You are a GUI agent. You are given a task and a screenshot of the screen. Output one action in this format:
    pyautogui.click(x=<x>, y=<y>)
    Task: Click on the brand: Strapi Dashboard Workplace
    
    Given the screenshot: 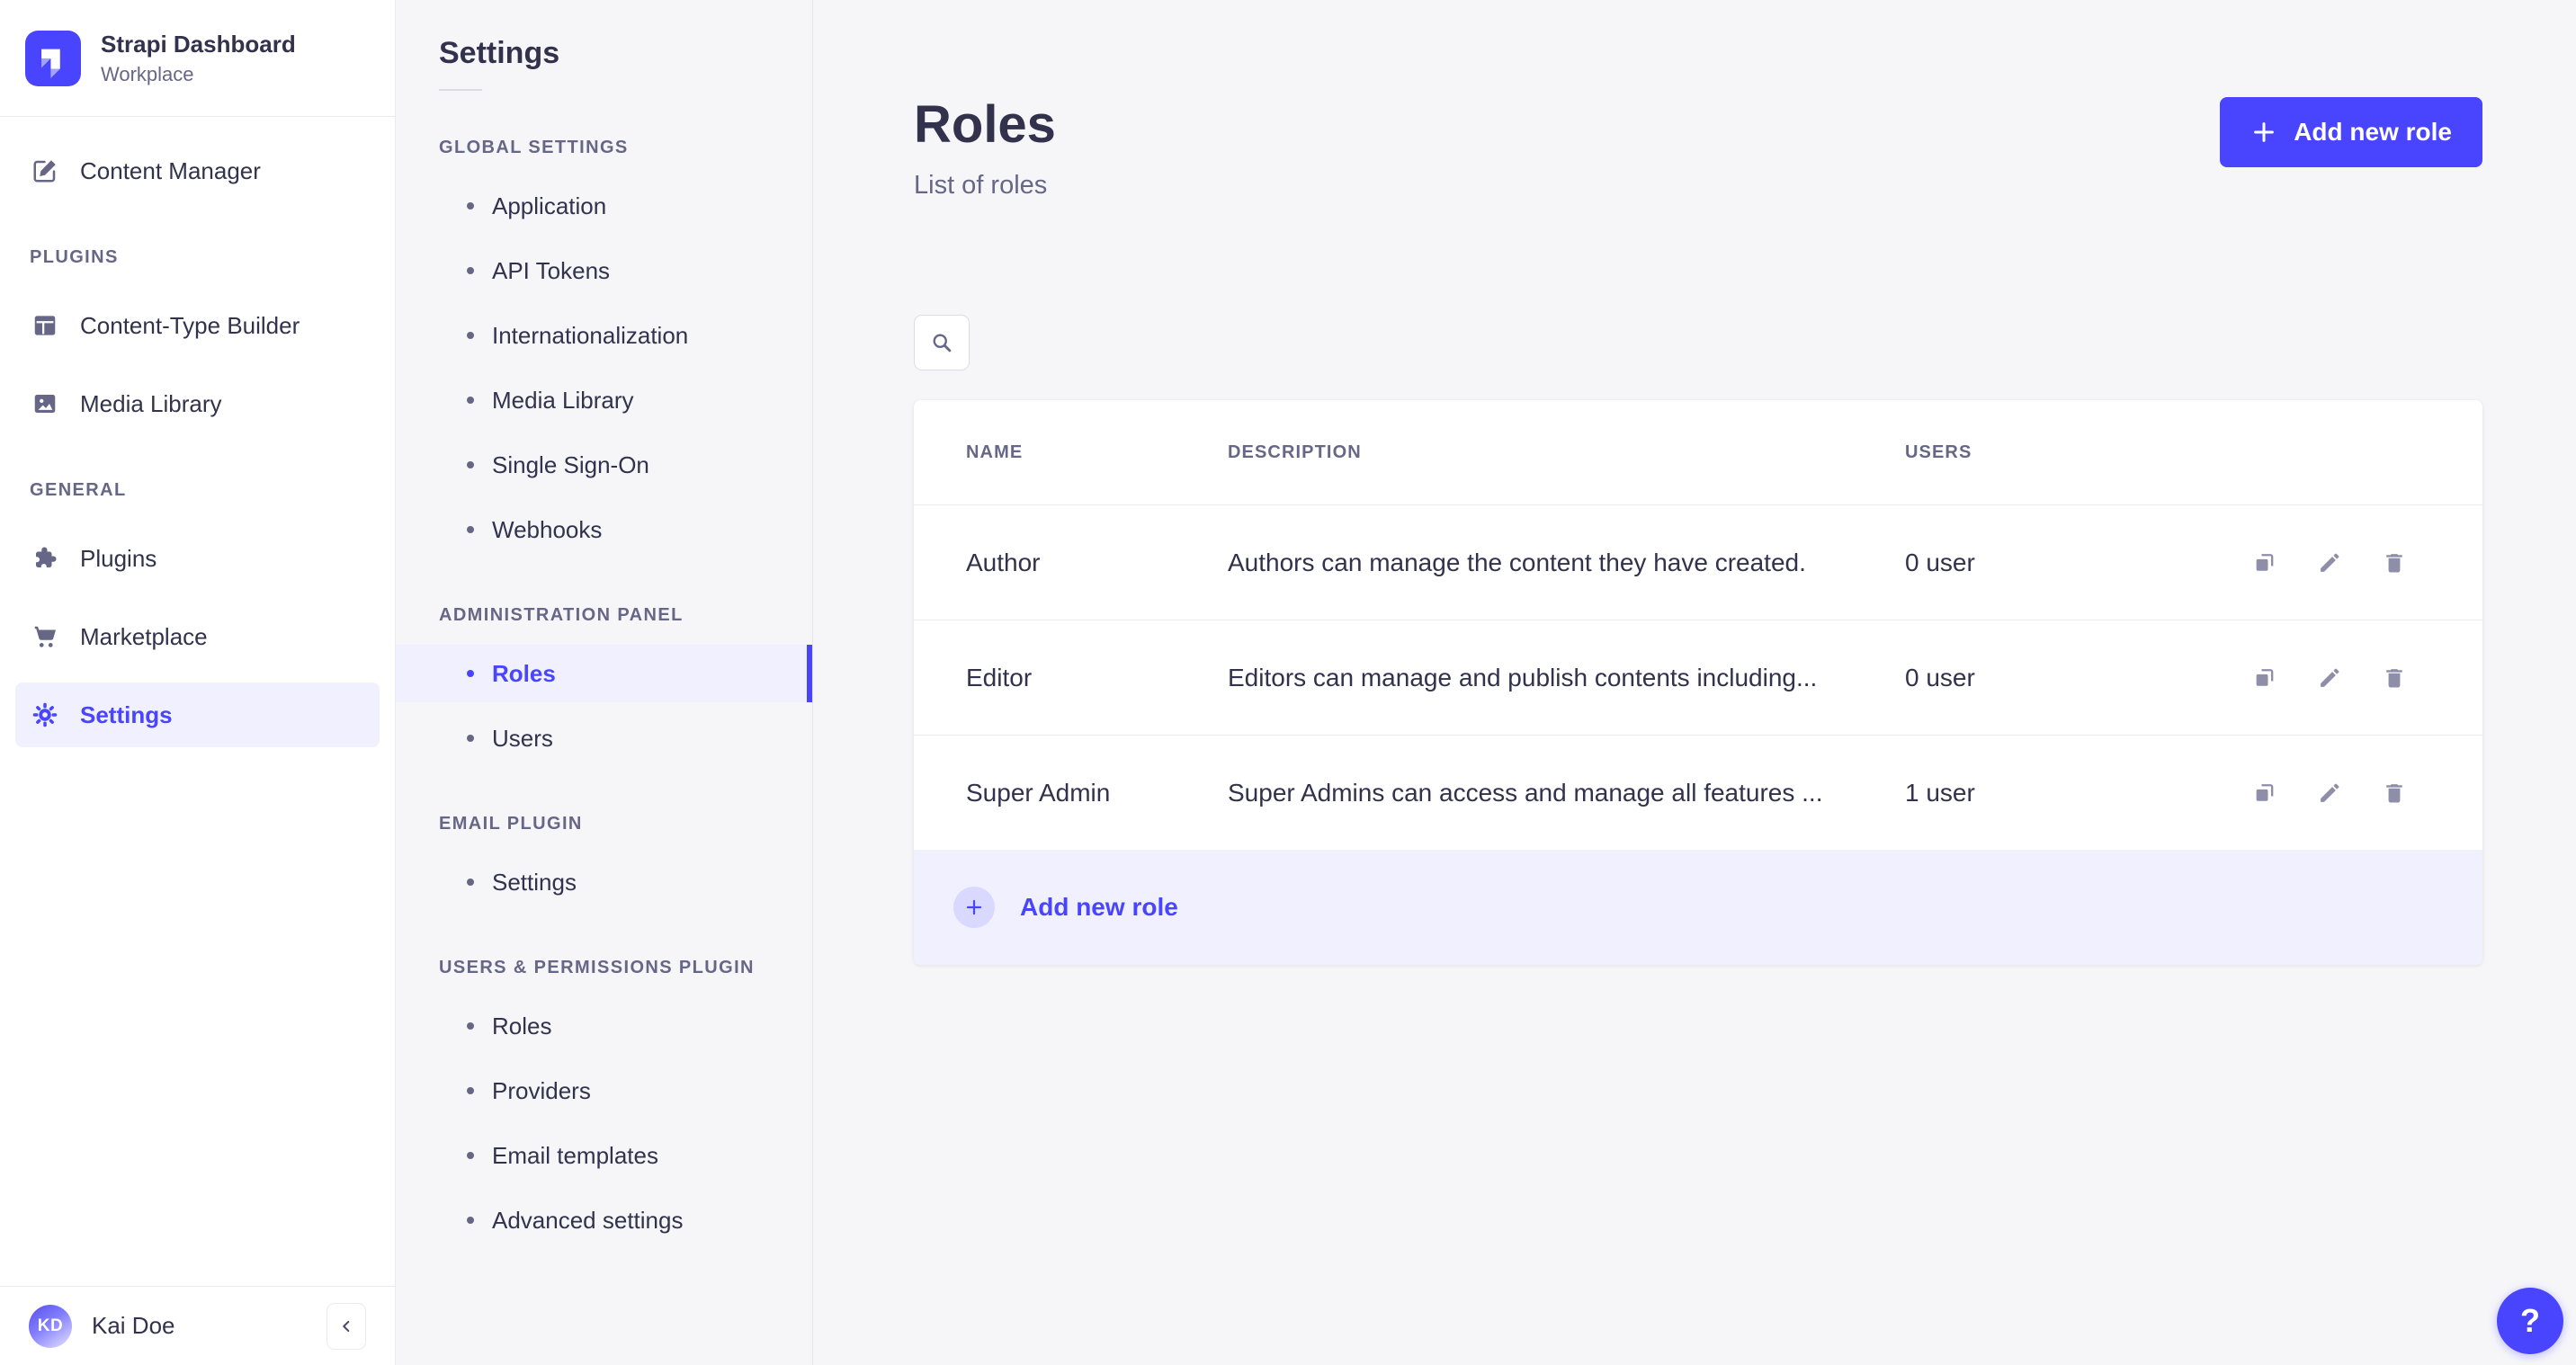 What is the action you would take?
    pyautogui.click(x=197, y=59)
    